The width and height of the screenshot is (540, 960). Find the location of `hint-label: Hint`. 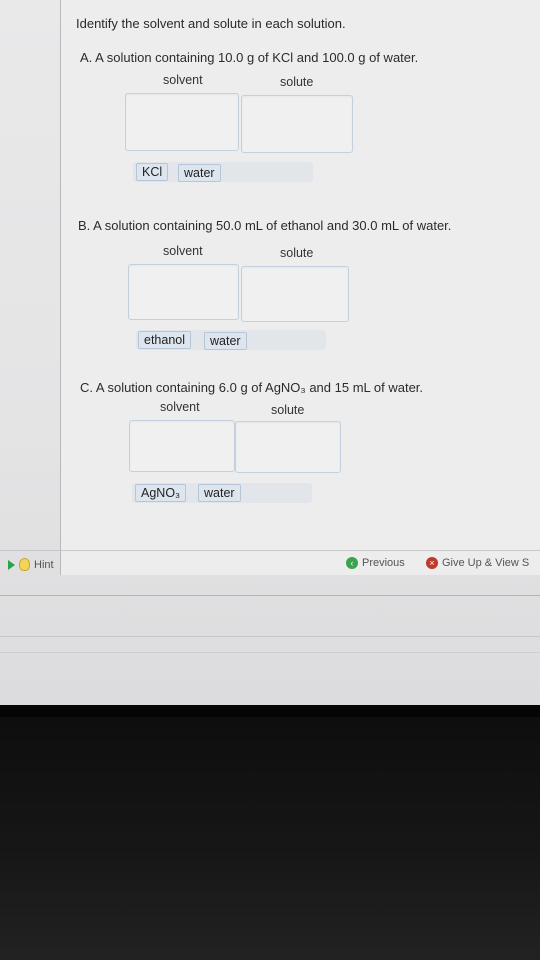

hint-label: Hint is located at coordinates (44, 564).